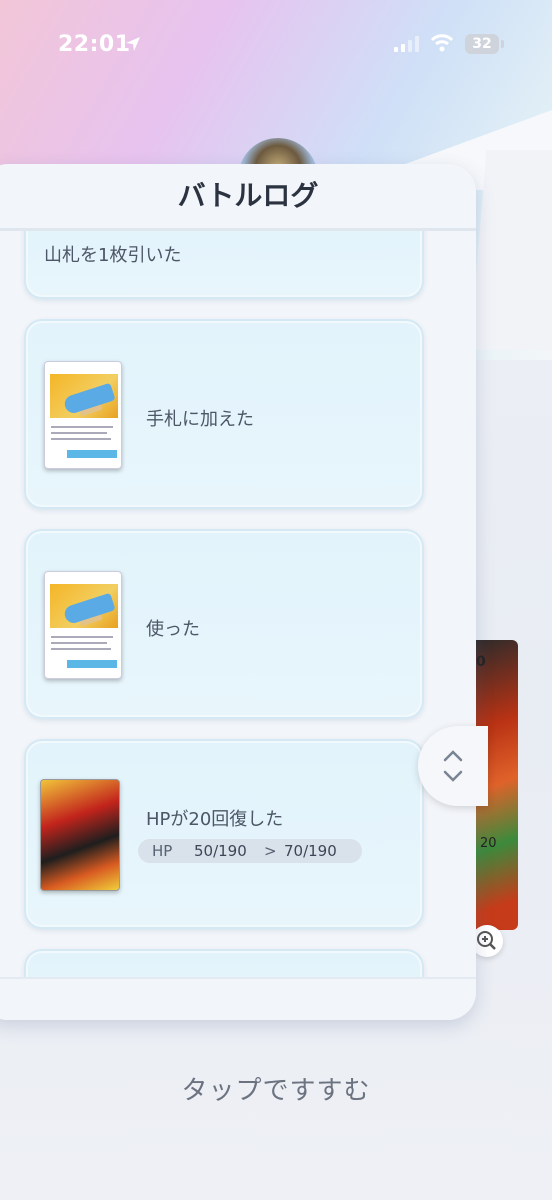 Image resolution: width=552 pixels, height=1200 pixels. Describe the element at coordinates (276, 1088) in the screenshot. I see `tap-to-continue-hint: タップですすむ` at that location.